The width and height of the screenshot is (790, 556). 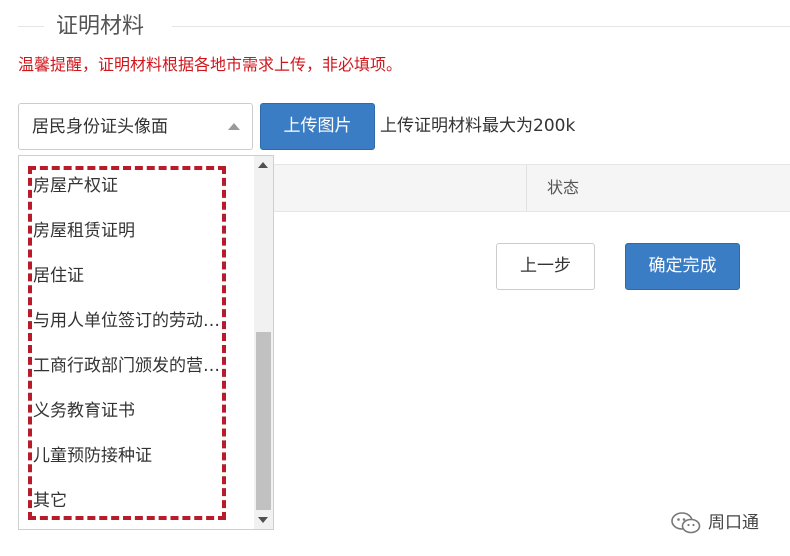 What do you see at coordinates (733, 523) in the screenshot?
I see `watermark-text: 周口通` at bounding box center [733, 523].